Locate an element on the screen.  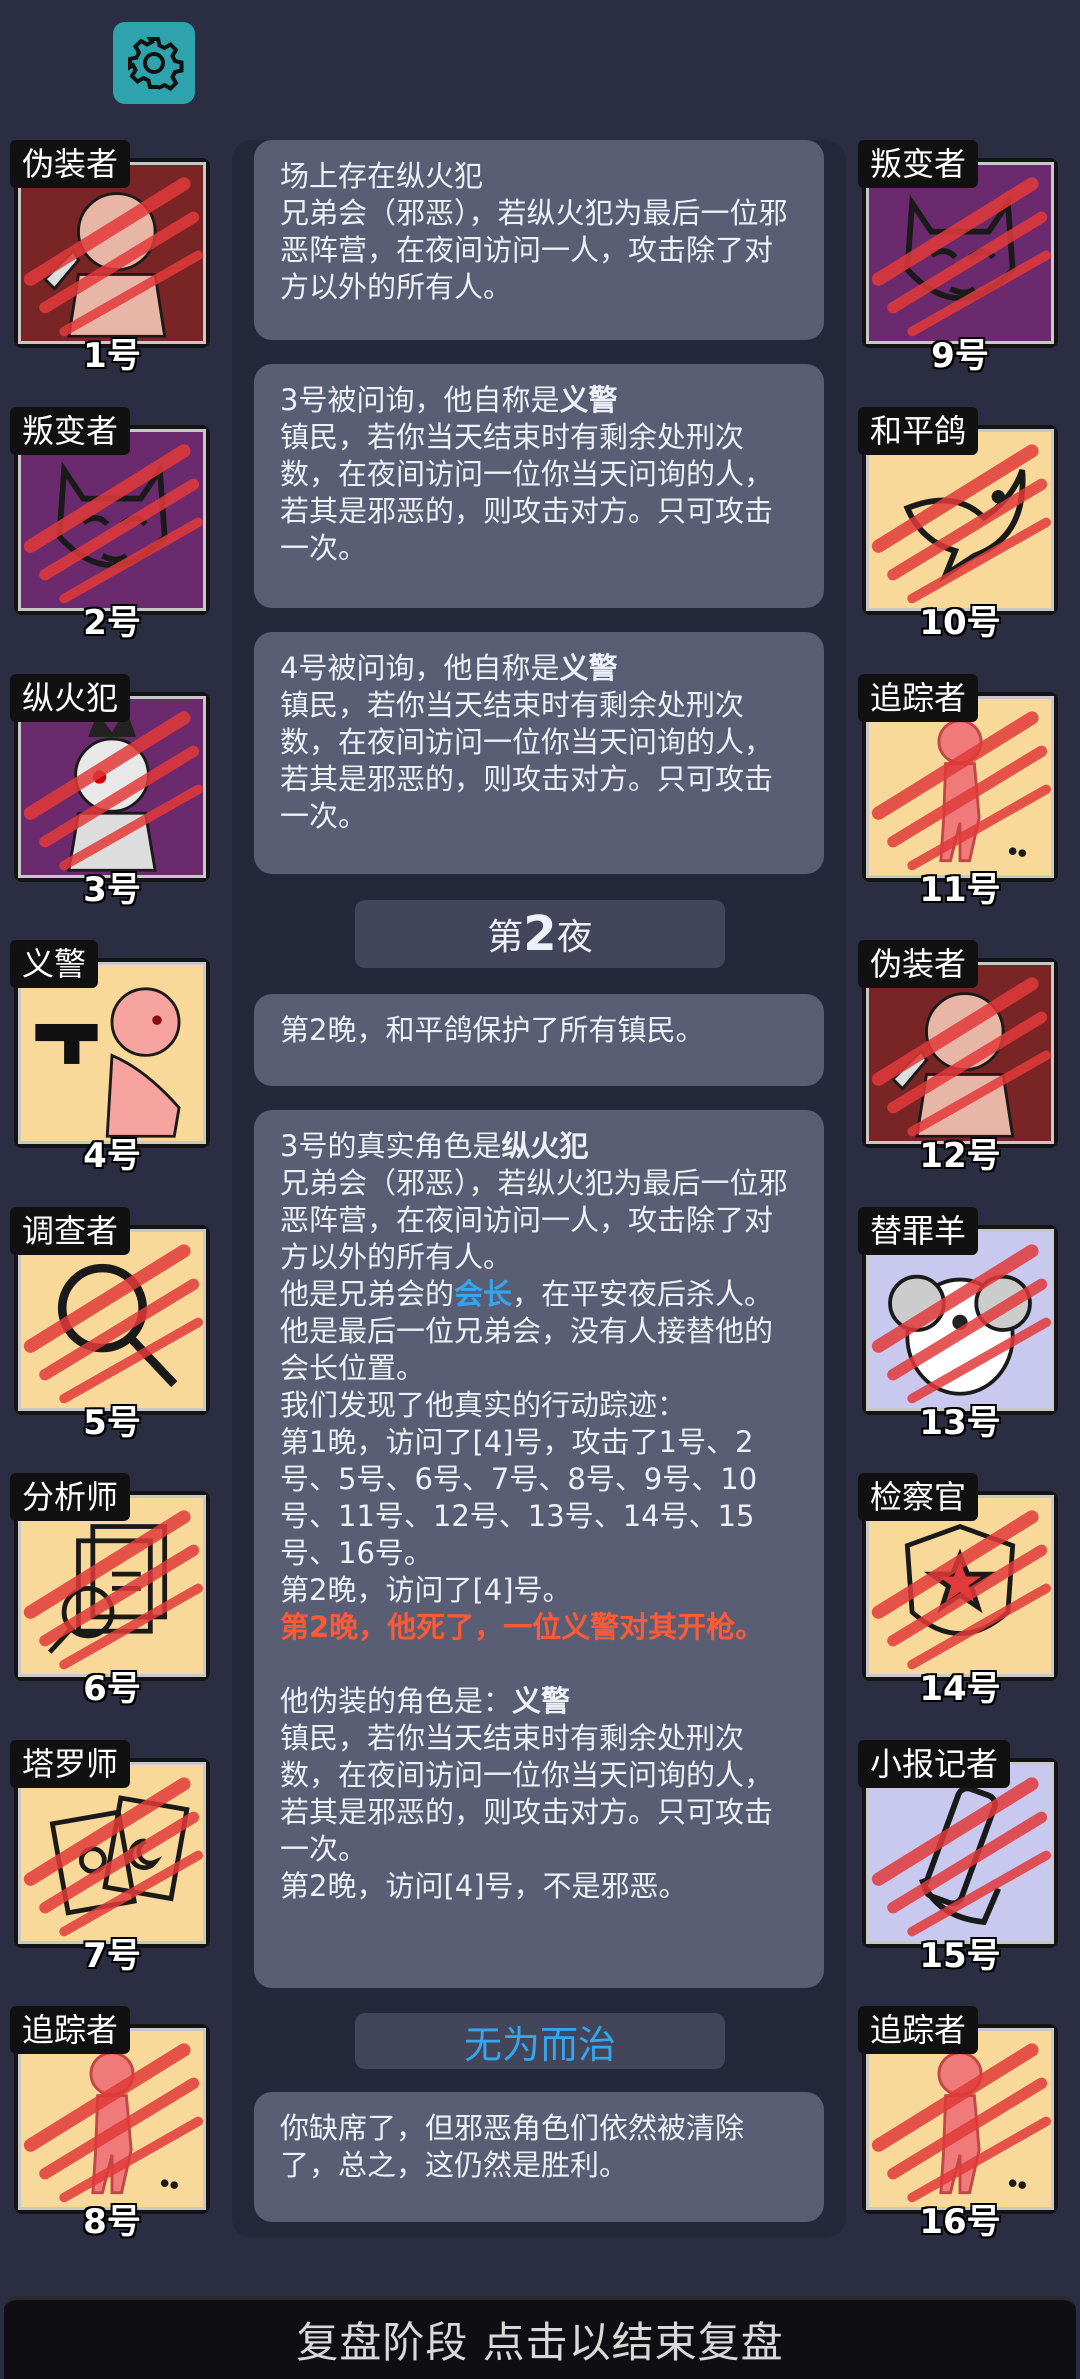
player-card: 分析师 6号 is located at coordinates (112, 1591).